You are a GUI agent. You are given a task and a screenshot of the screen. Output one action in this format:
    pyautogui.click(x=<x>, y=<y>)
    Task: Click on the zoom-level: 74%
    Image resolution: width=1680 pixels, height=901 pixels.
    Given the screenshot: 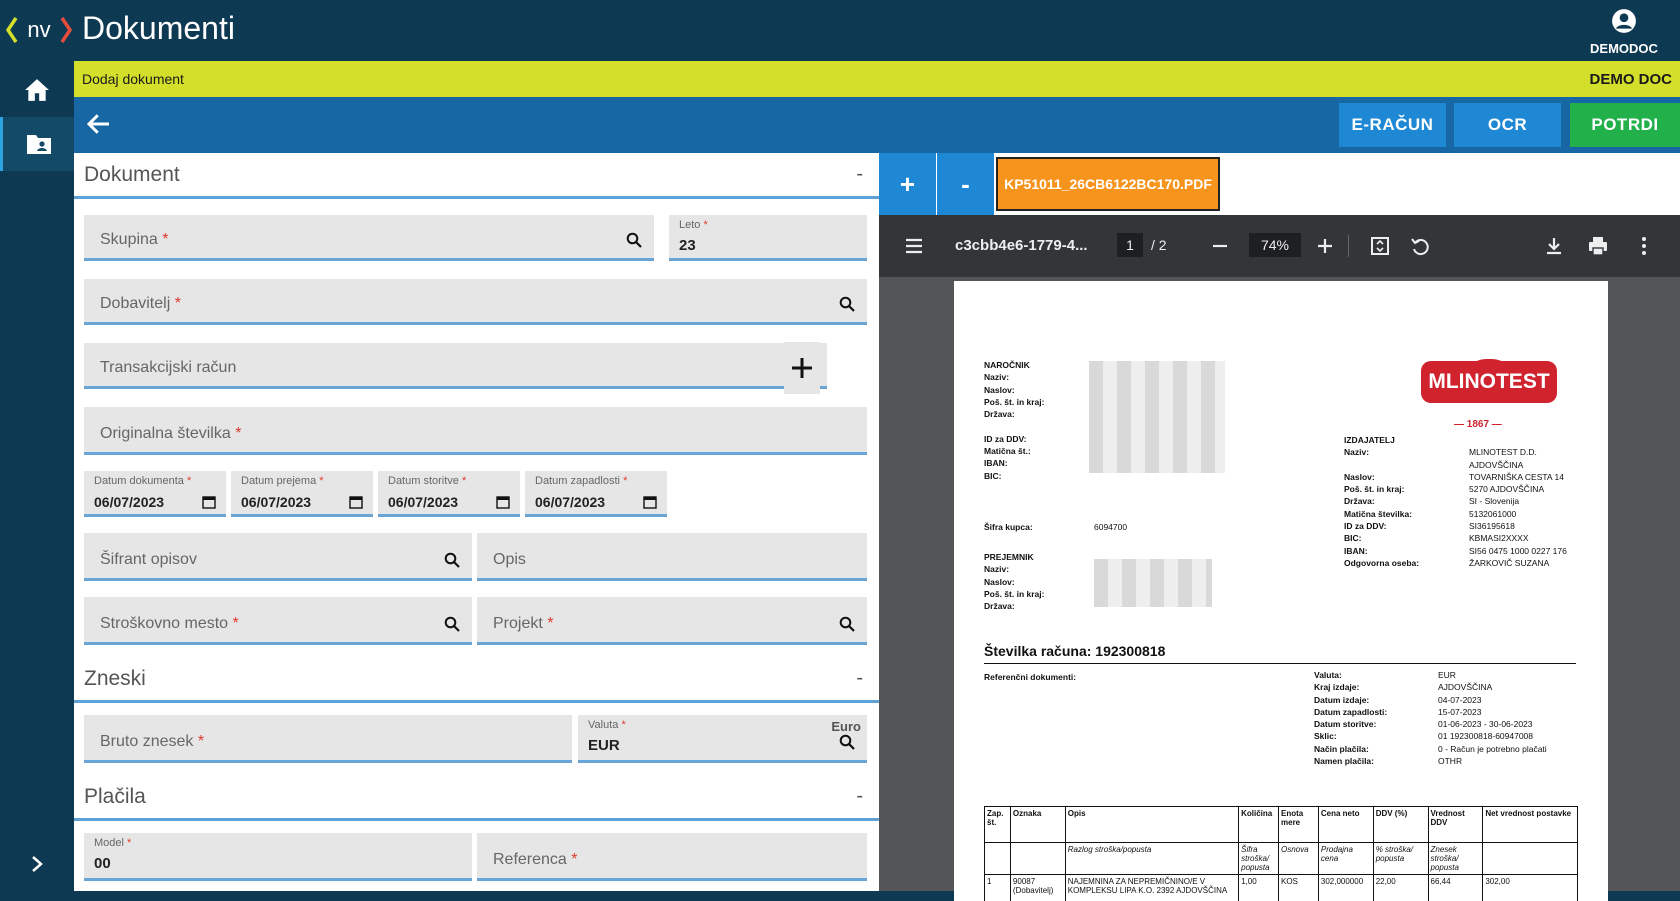 What is the action you would take?
    pyautogui.click(x=1275, y=245)
    